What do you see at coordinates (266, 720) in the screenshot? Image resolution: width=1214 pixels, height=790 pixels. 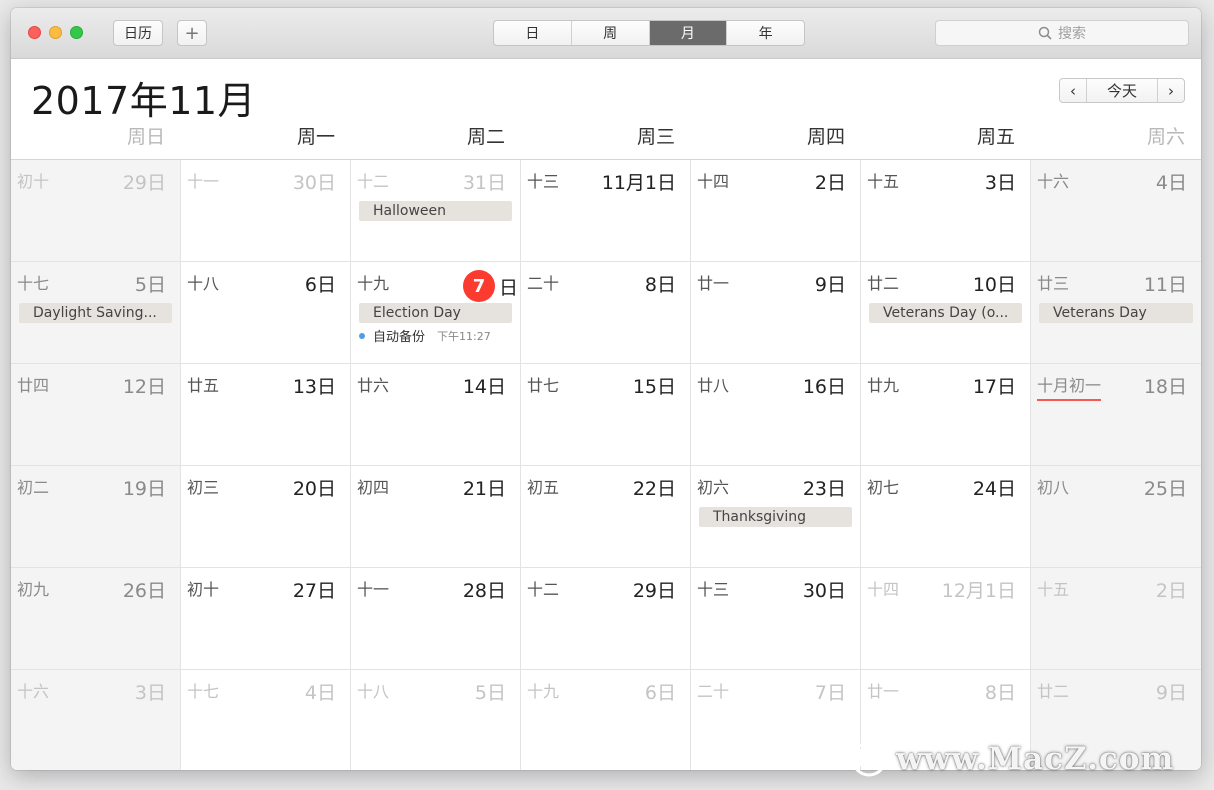 I see `day-cell: 十七 4日` at bounding box center [266, 720].